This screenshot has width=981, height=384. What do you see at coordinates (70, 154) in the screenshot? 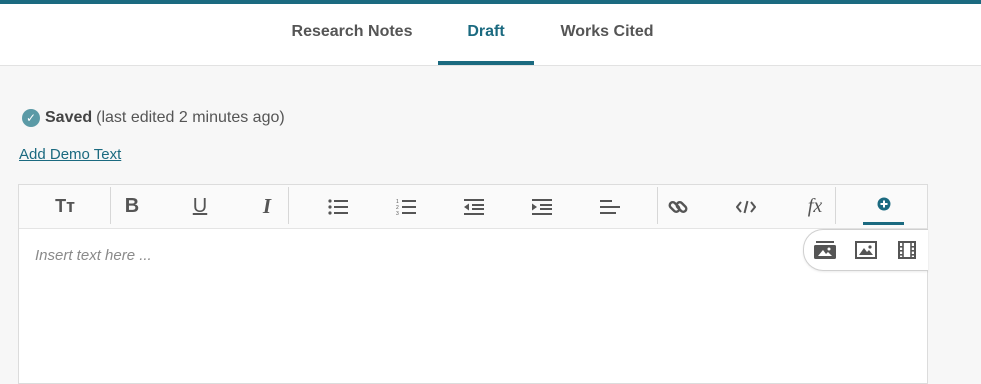
I see `add-demo-text-link: Add Demo Text` at bounding box center [70, 154].